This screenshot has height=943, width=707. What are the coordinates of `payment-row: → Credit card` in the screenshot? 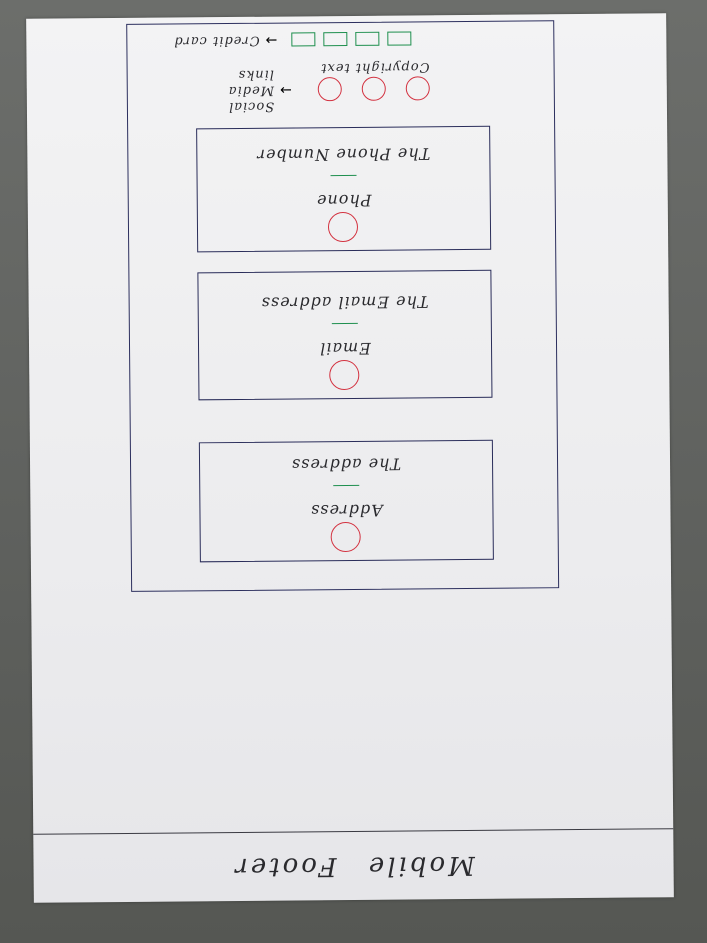 It's located at (292, 39).